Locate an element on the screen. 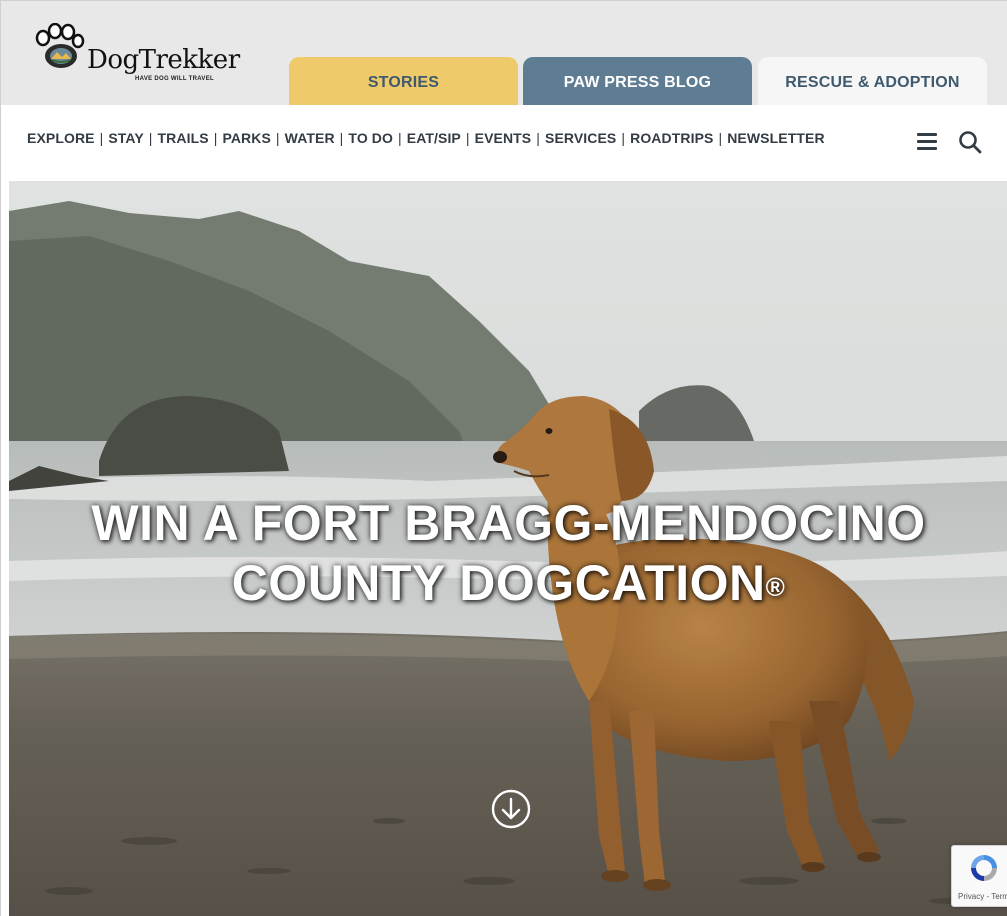 This screenshot has width=1007, height=916. nav-link-parks: PARKS is located at coordinates (246, 138).